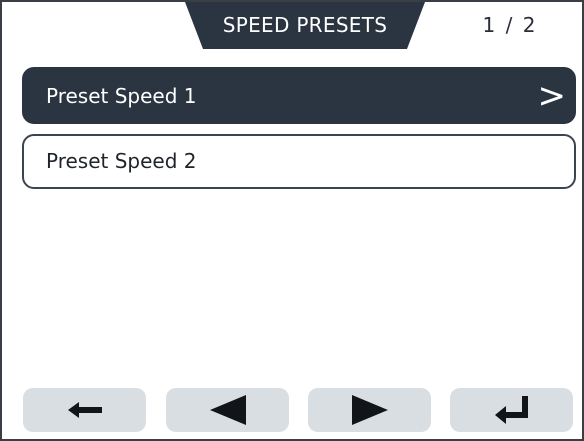 The width and height of the screenshot is (584, 441). I want to click on page-title: SPEED PRESETS, so click(305, 25).